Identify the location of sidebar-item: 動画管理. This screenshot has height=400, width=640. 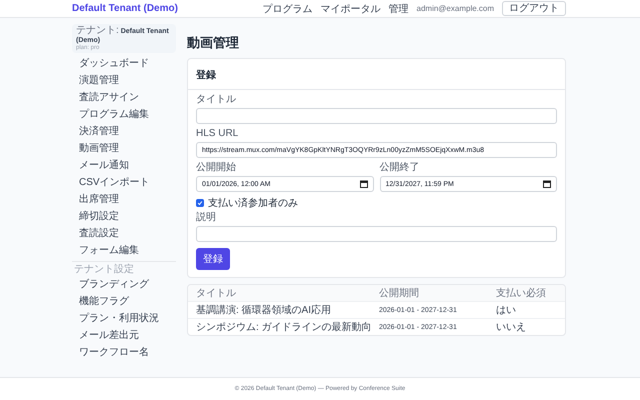
(124, 148).